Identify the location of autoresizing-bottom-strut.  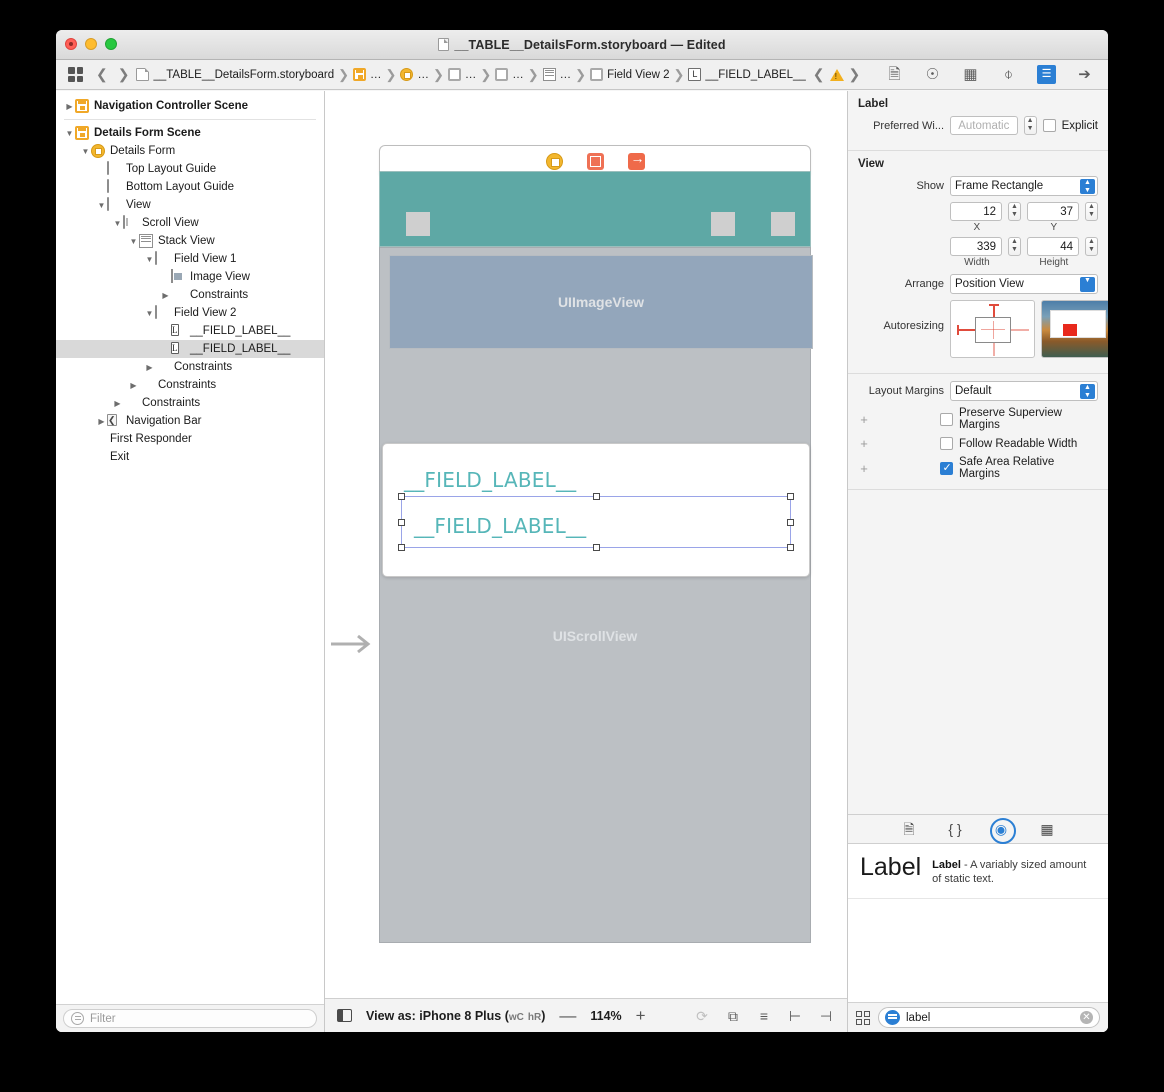
(994, 349).